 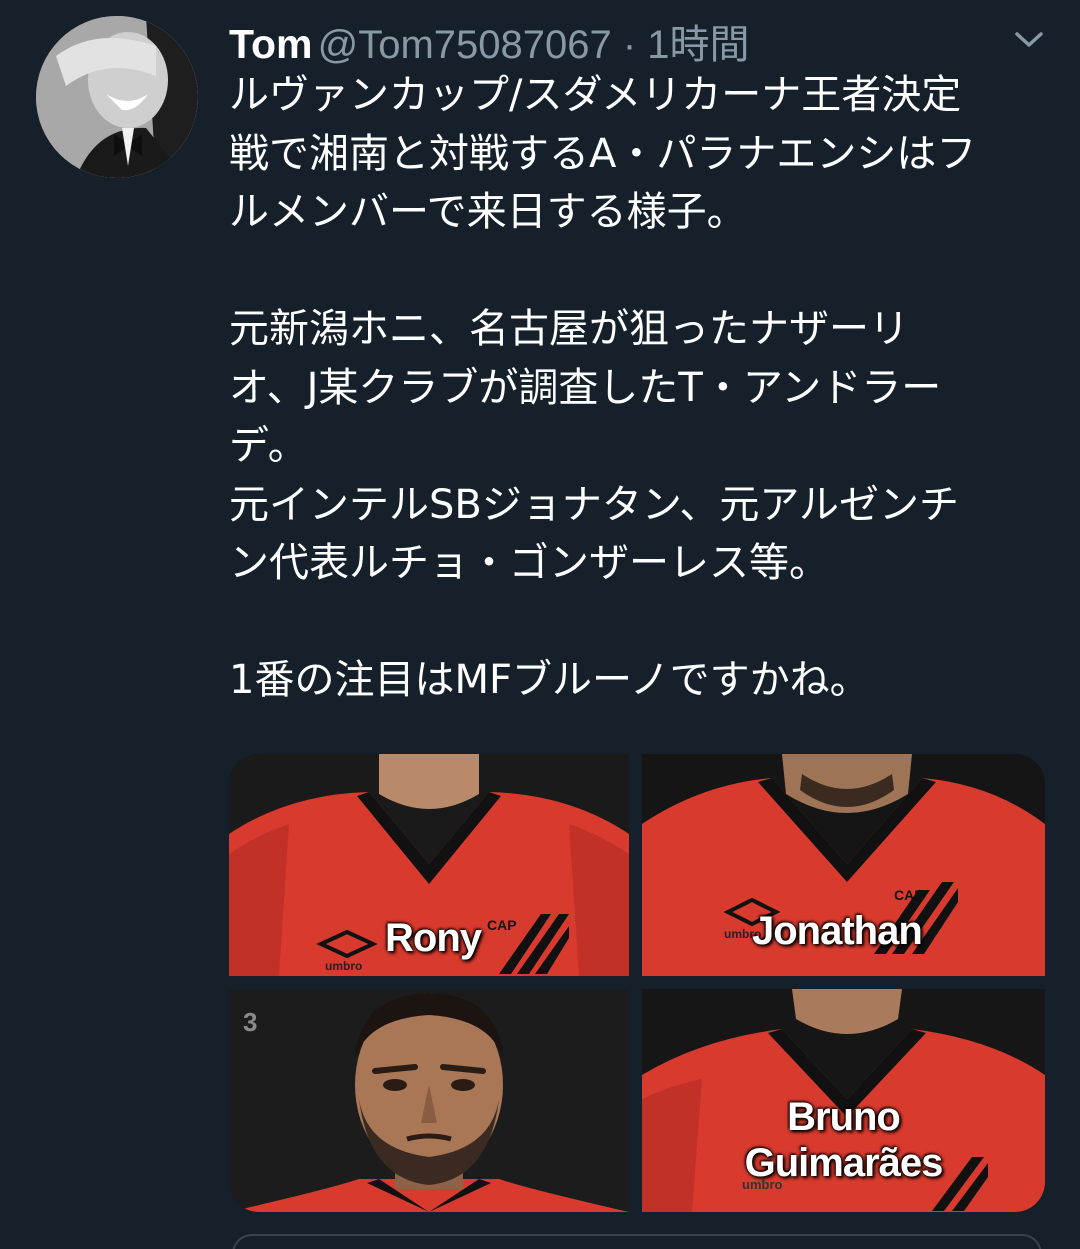 What do you see at coordinates (698, 45) in the screenshot?
I see `timestamp: 1時間` at bounding box center [698, 45].